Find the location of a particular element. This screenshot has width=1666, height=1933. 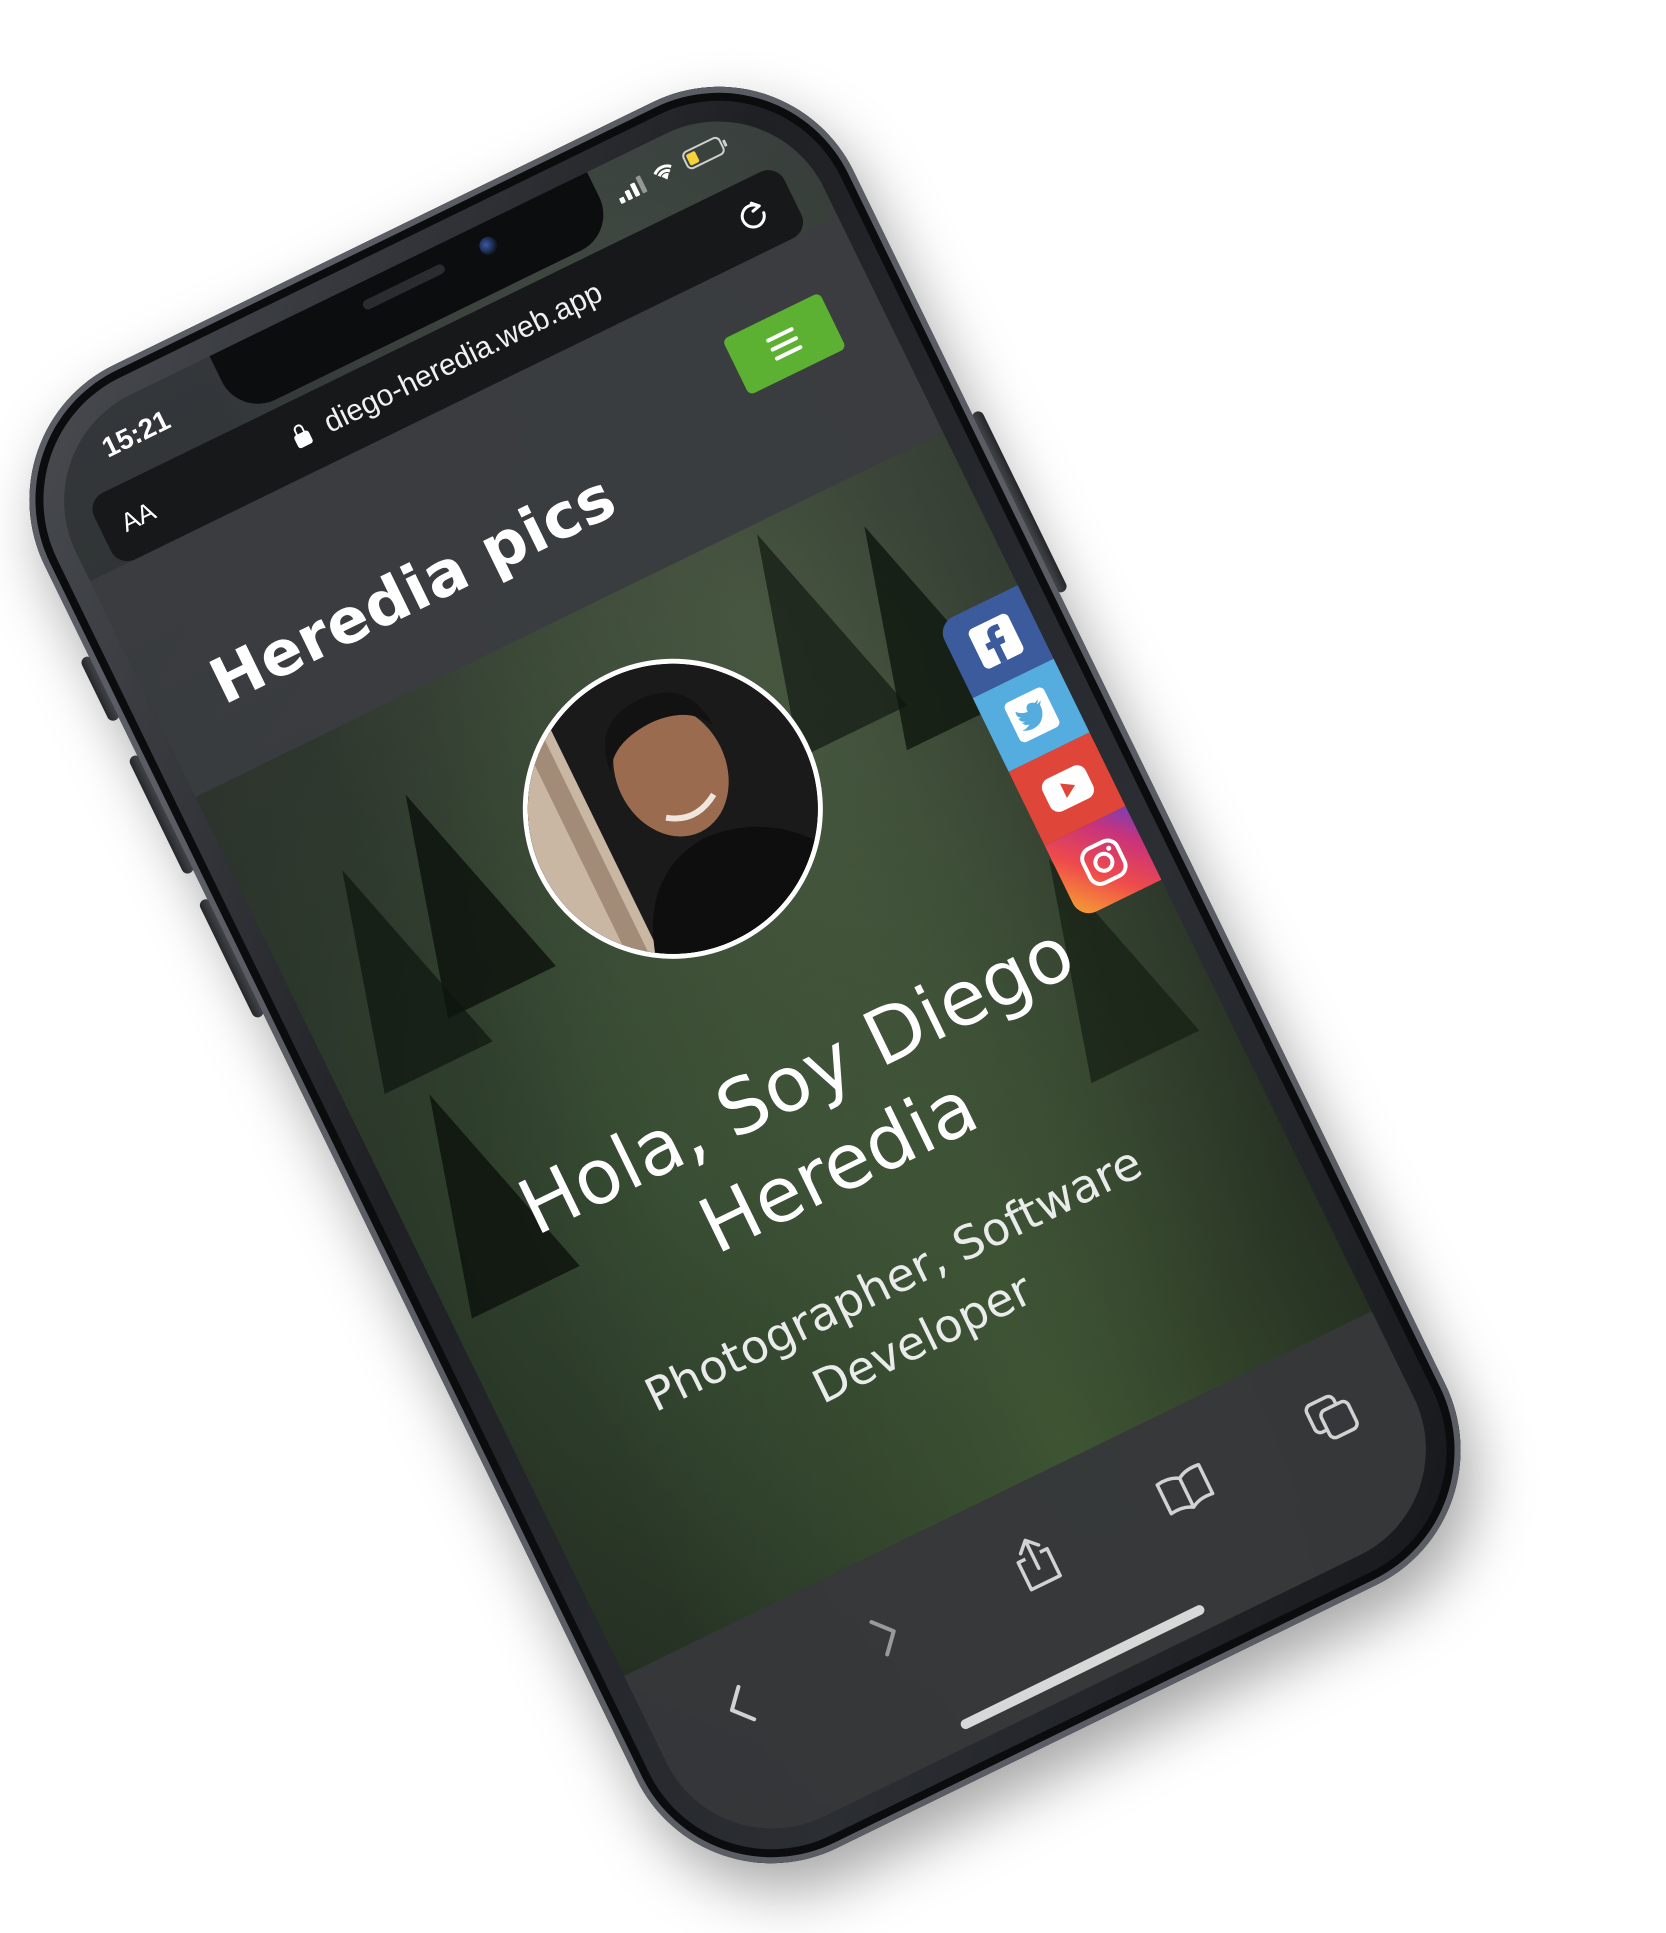

share-icon is located at coordinates (1039, 1565).